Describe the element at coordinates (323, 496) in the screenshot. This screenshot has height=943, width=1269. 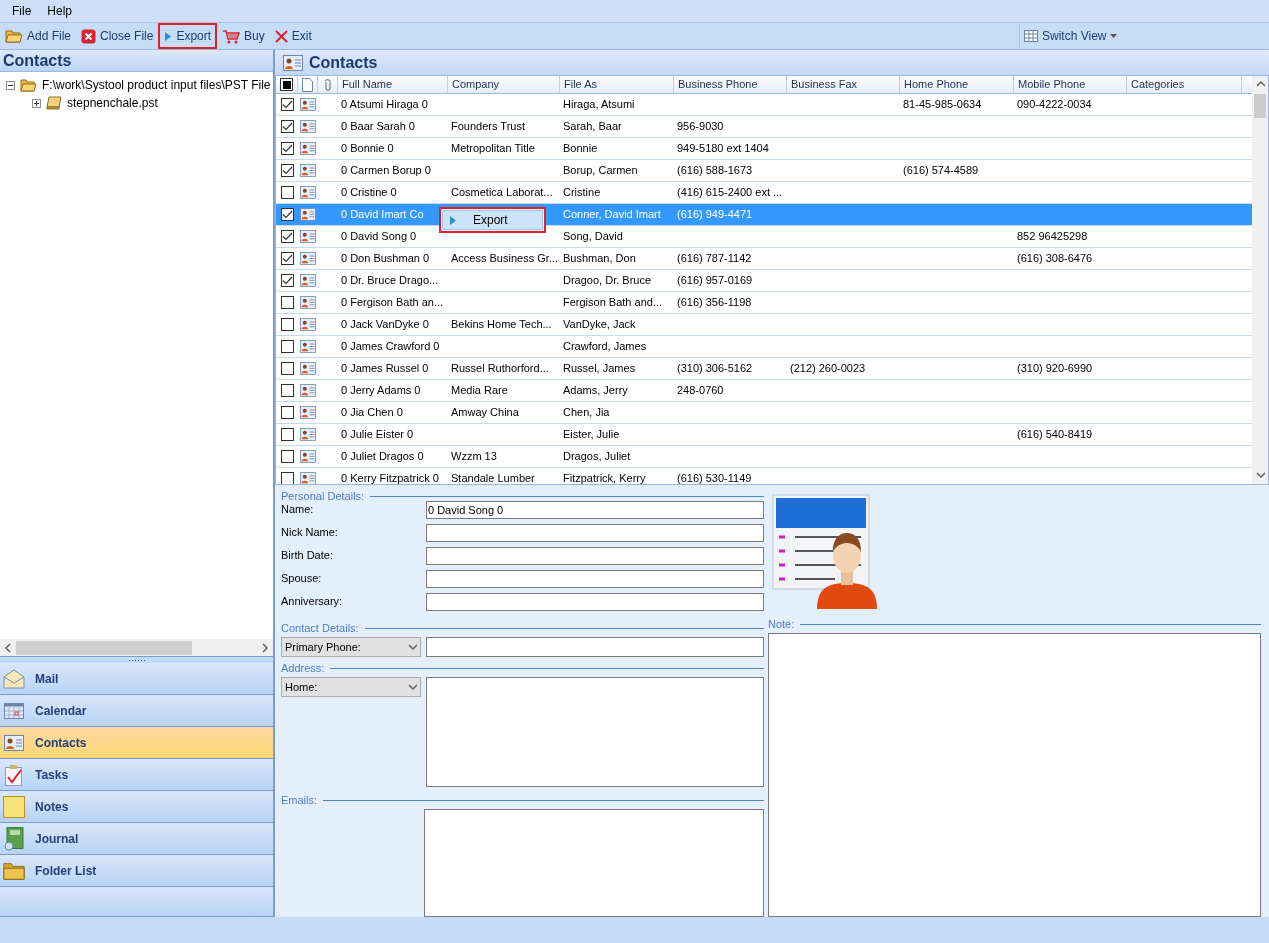
I see `section-label: Personal Details:` at that location.